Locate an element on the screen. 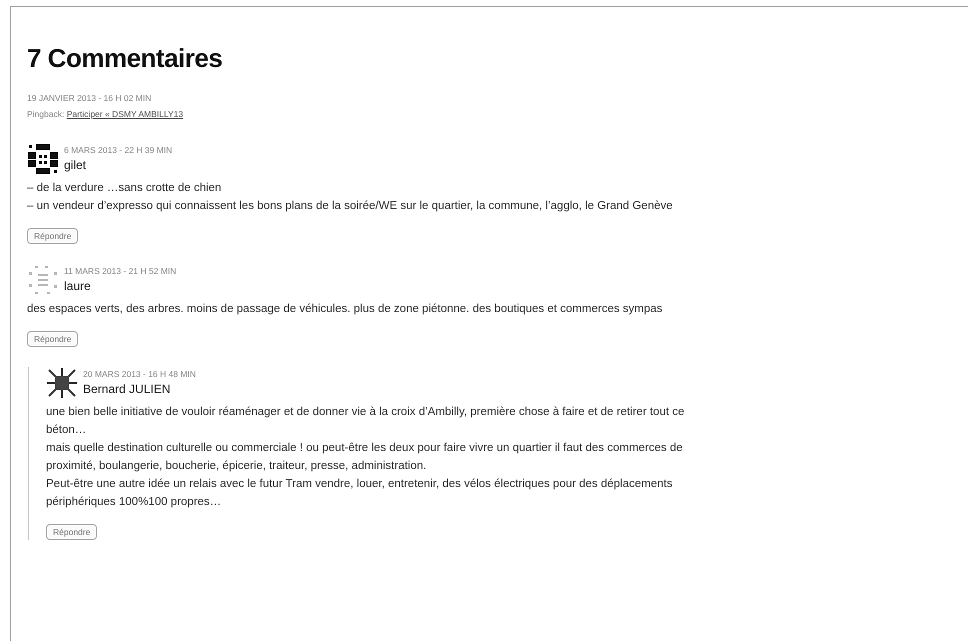  comment-date: 11 MARS 2013 - 21 H 52 MIN is located at coordinates (120, 271).